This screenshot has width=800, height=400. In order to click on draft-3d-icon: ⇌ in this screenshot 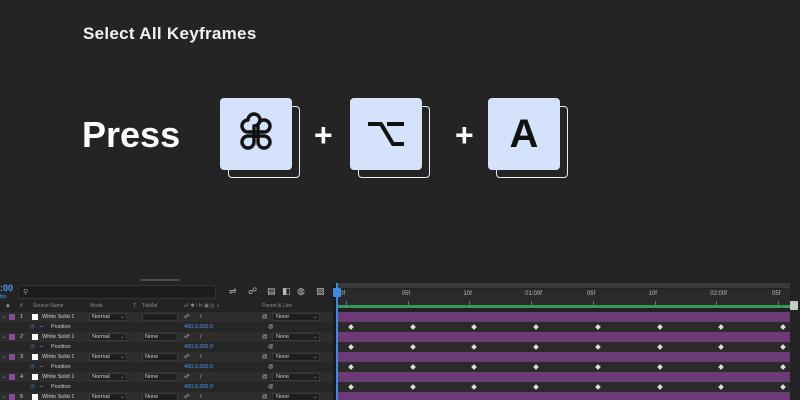, I will do `click(233, 291)`.